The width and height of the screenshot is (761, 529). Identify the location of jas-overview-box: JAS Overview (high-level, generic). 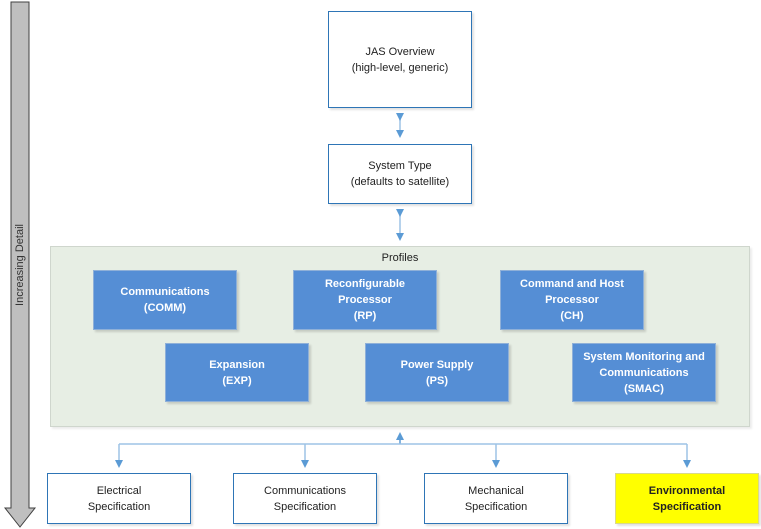
(400, 59).